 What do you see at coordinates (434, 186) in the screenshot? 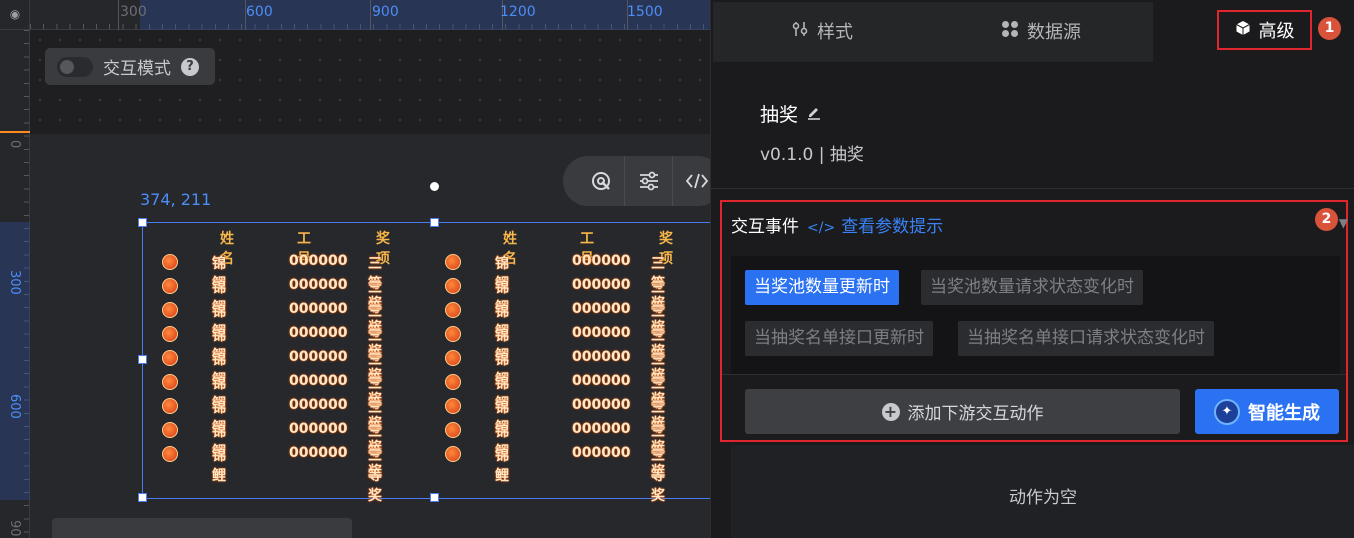
I see `rotate-handle` at bounding box center [434, 186].